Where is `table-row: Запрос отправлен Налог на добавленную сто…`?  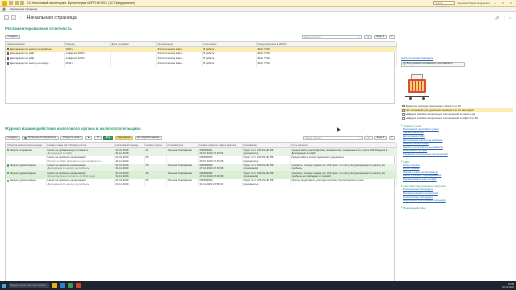 table-row: Запрос отправлен Налог на добавленную сто… is located at coordinates (201, 151).